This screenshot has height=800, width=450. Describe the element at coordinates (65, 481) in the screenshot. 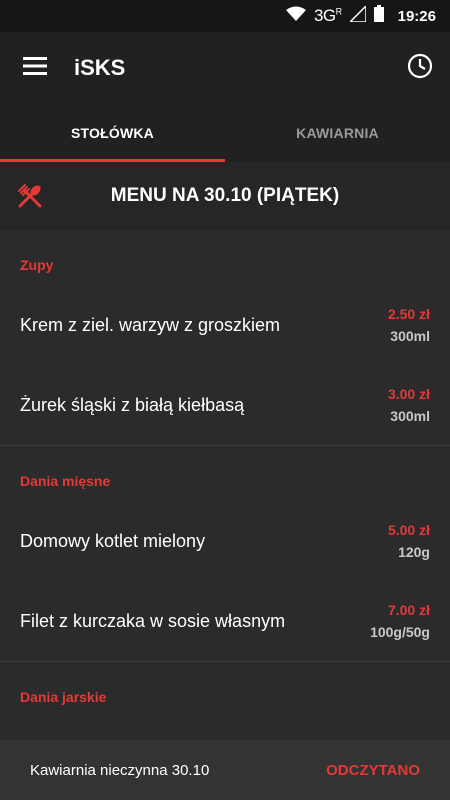

I see `section-title: Dania mięsne` at that location.